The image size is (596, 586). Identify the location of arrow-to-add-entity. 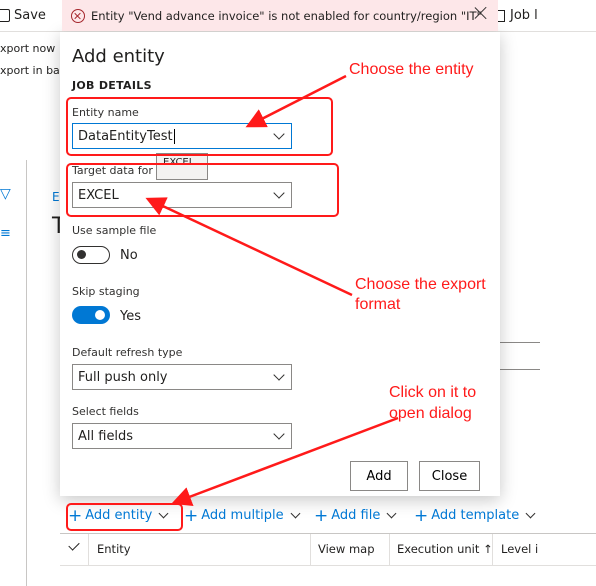
(285, 461).